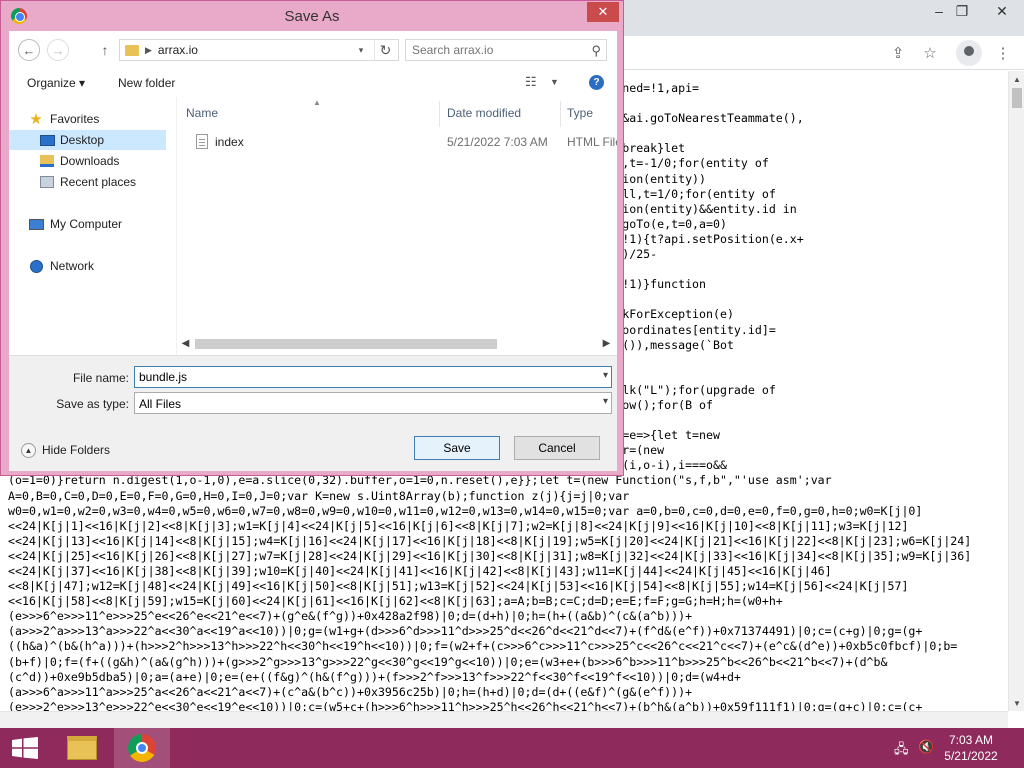 The height and width of the screenshot is (768, 1024). Describe the element at coordinates (592, 142) in the screenshot. I see `file-type: HTML File` at that location.